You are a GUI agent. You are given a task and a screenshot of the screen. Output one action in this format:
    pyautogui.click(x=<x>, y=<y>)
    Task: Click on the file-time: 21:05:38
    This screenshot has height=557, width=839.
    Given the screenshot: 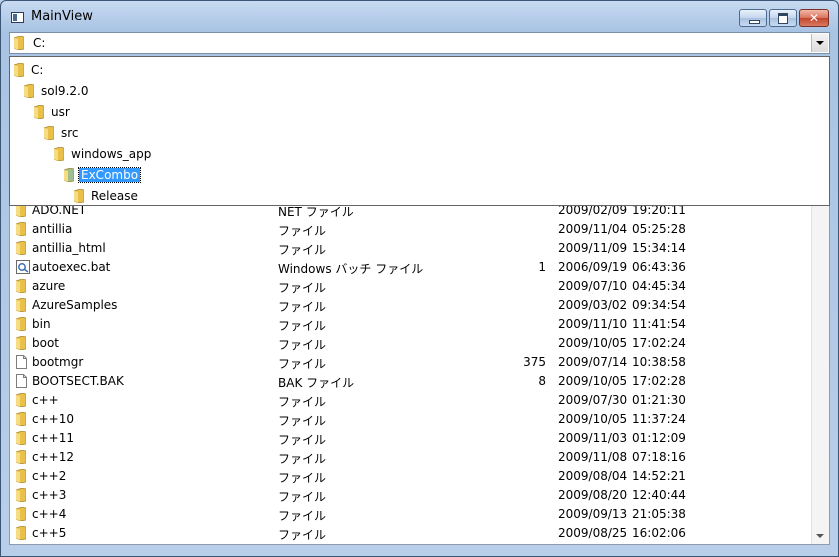 What is the action you would take?
    pyautogui.click(x=659, y=514)
    